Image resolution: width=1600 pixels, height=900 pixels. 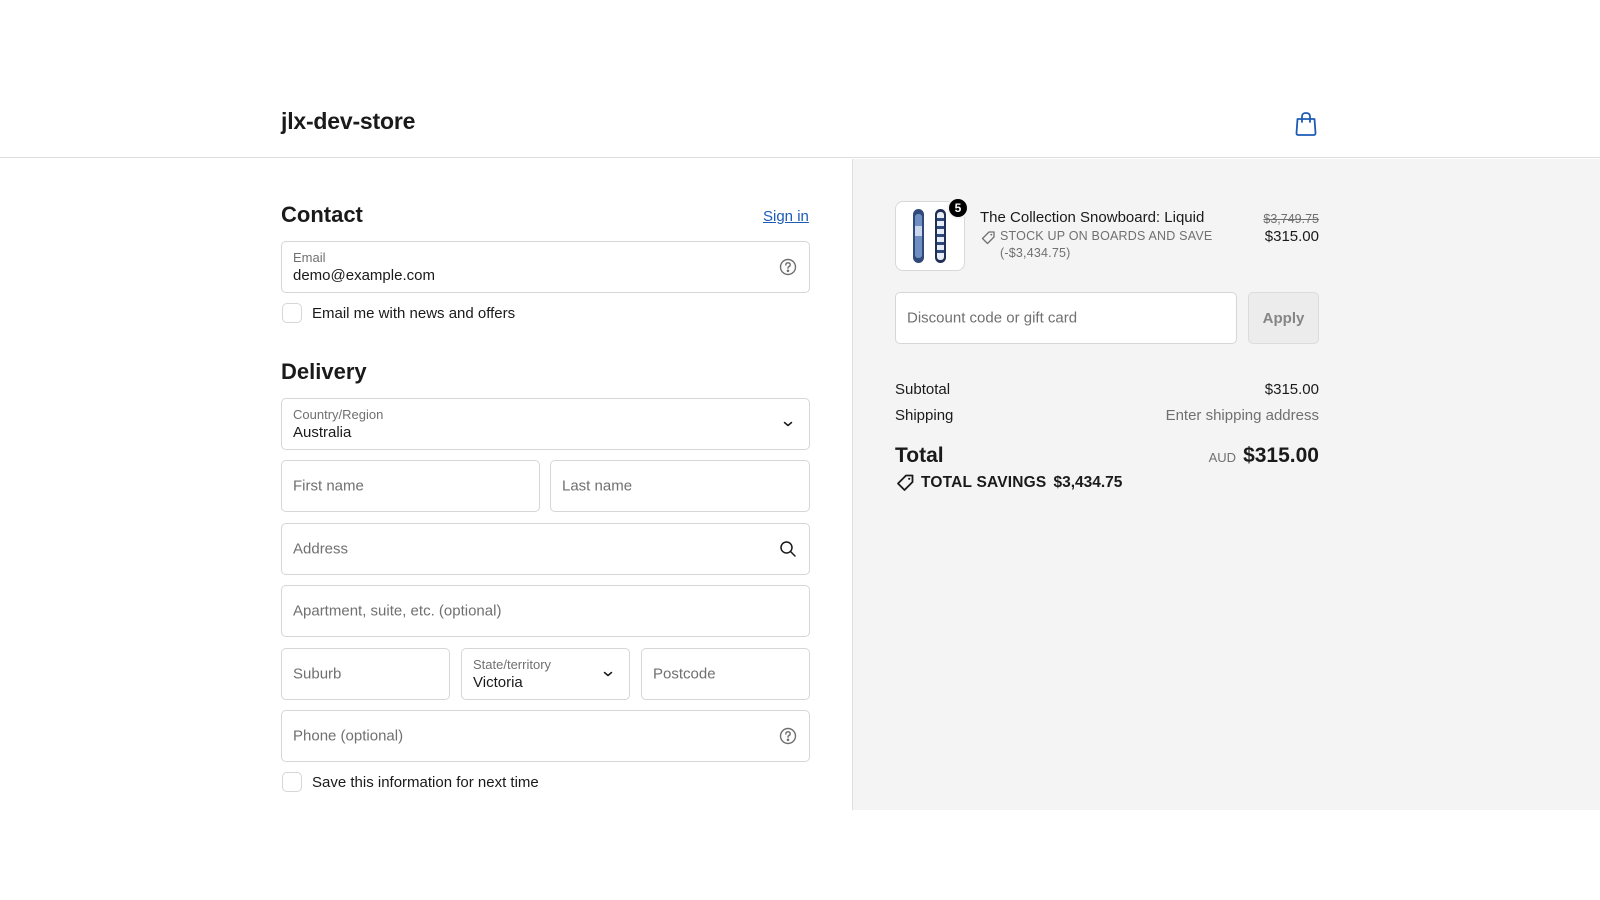 I want to click on subtotal-label: Subtotal, so click(x=923, y=389).